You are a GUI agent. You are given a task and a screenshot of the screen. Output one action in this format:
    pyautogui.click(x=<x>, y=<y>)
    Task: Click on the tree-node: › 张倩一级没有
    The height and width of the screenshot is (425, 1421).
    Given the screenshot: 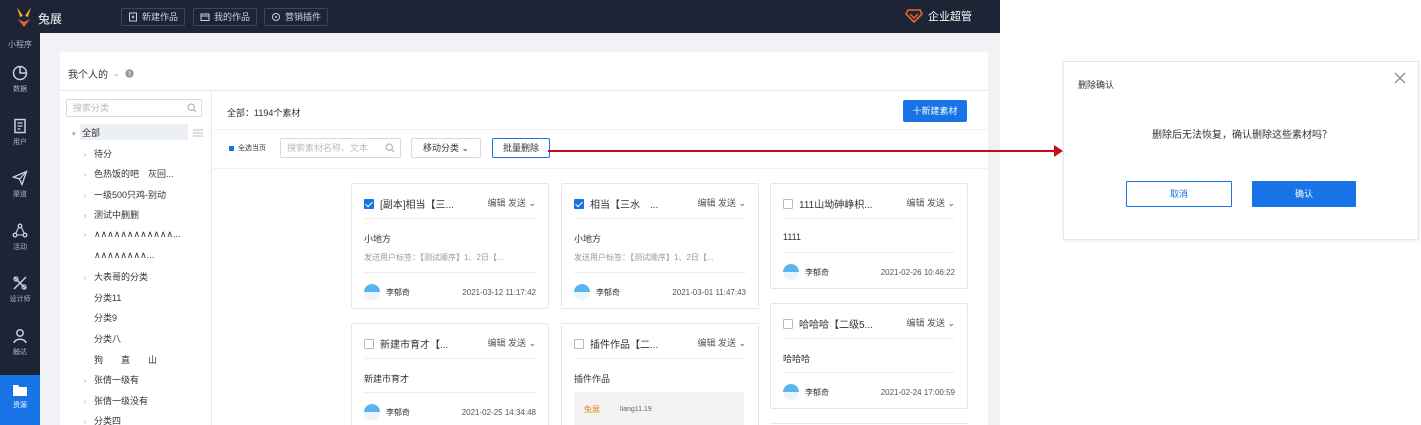 What is the action you would take?
    pyautogui.click(x=116, y=400)
    